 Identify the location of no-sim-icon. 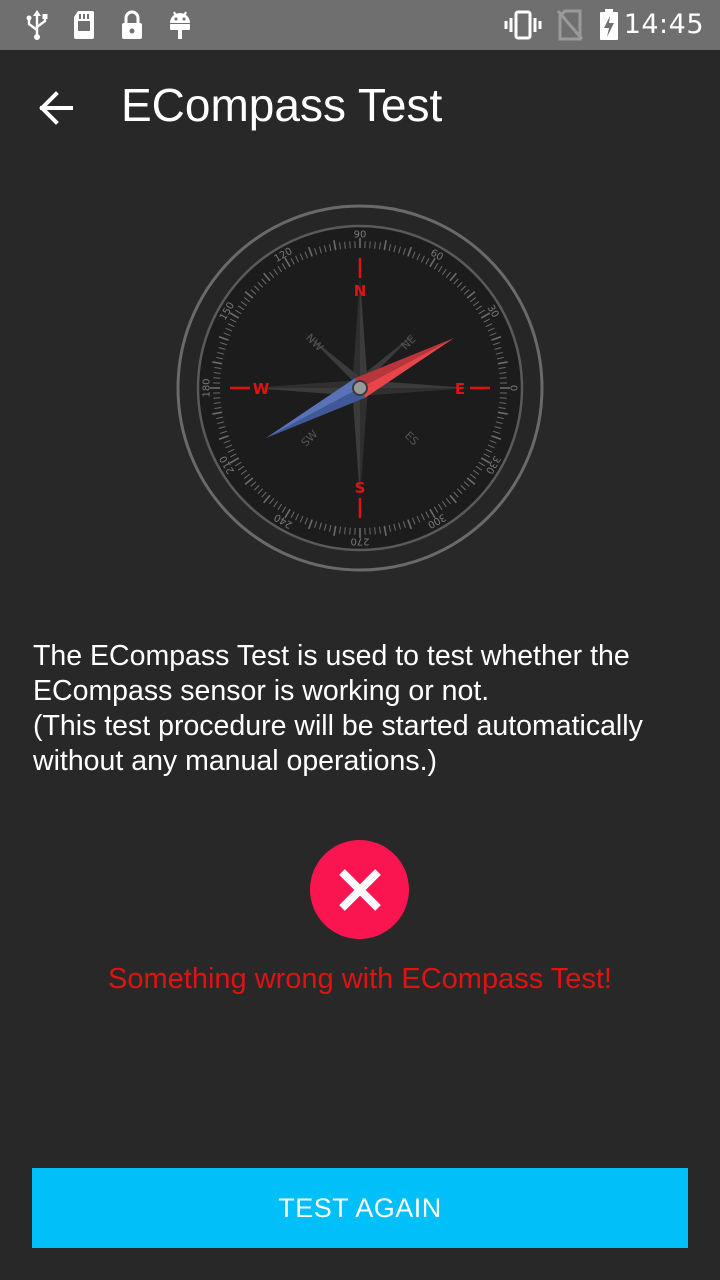
(570, 25).